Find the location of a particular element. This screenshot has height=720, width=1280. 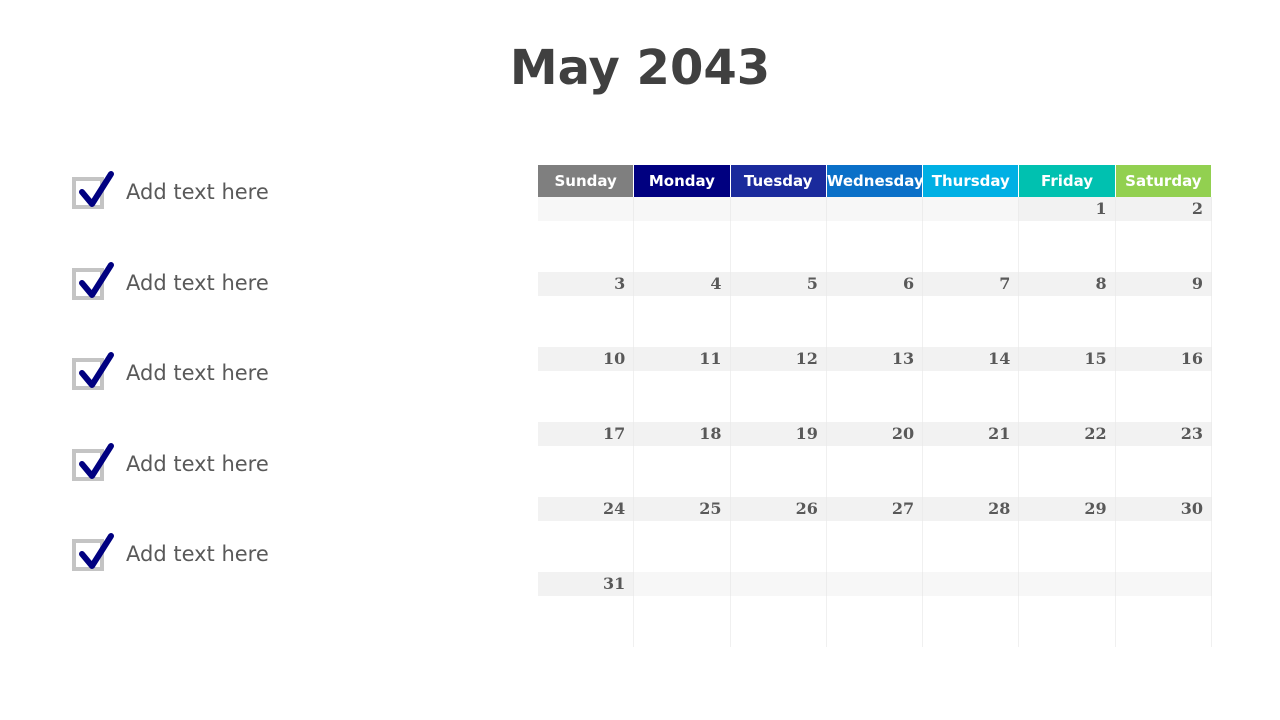

date-number: 23 is located at coordinates (1163, 434).